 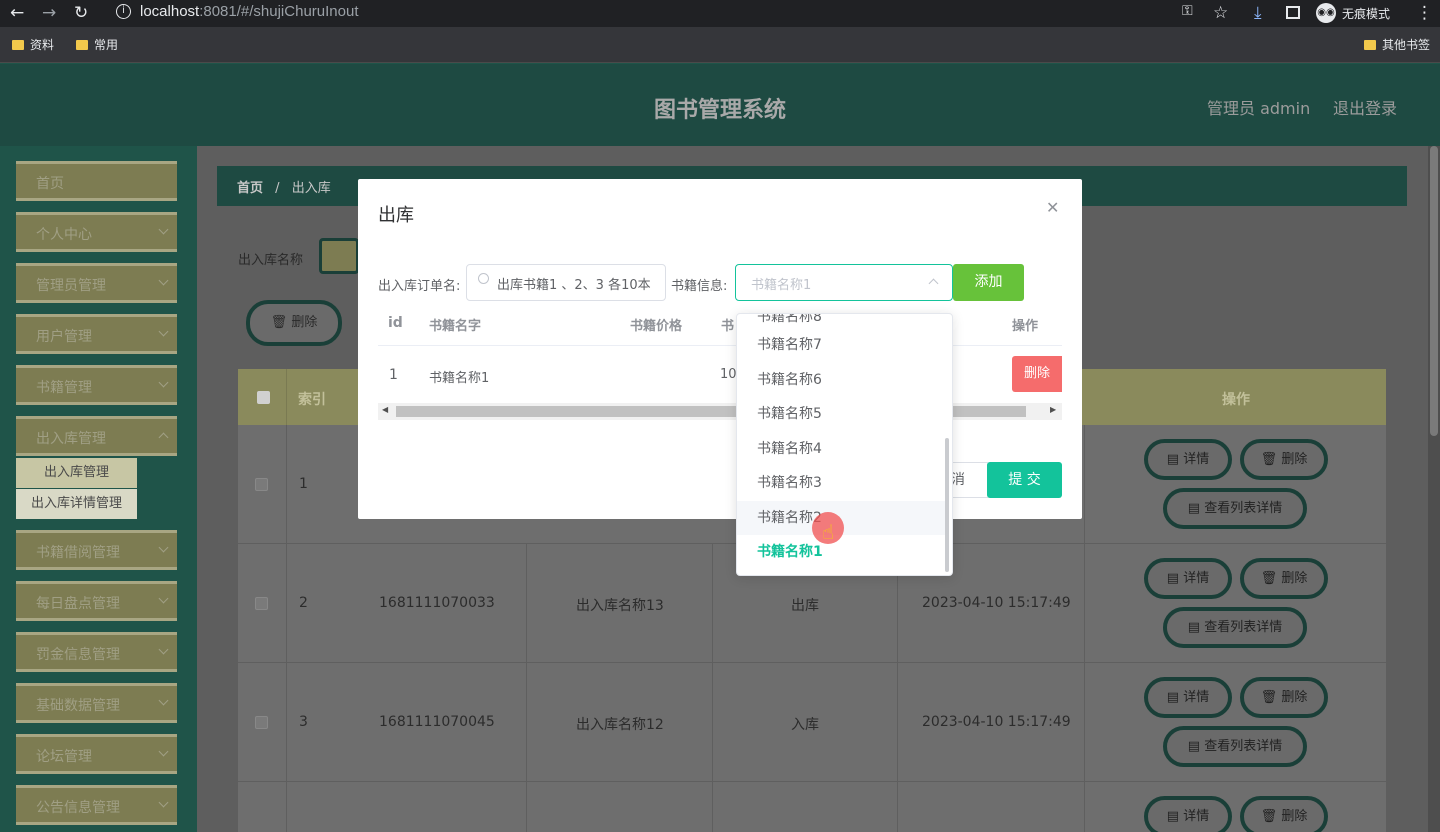 I want to click on col-partial: 书, so click(x=728, y=326).